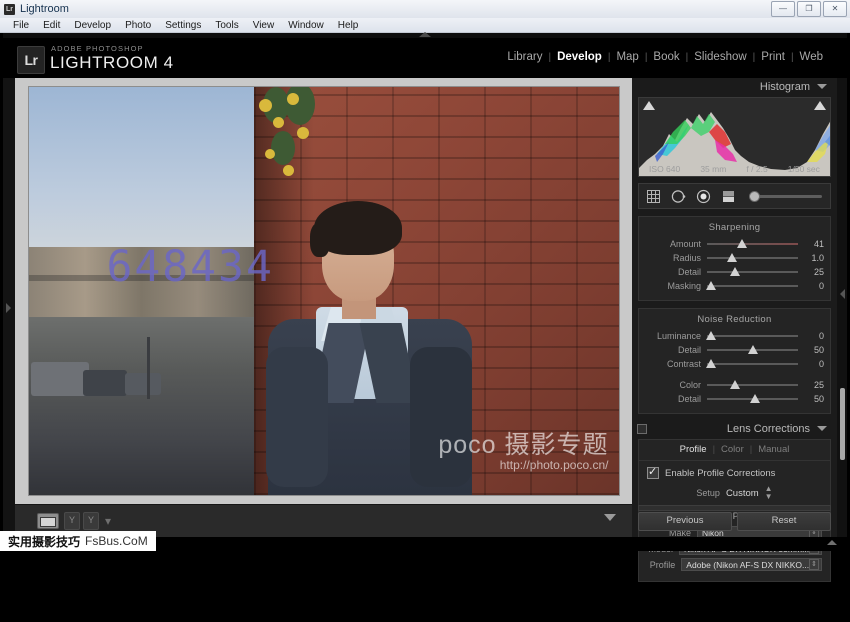 The height and width of the screenshot is (622, 850). I want to click on close-button: ✕, so click(835, 9).